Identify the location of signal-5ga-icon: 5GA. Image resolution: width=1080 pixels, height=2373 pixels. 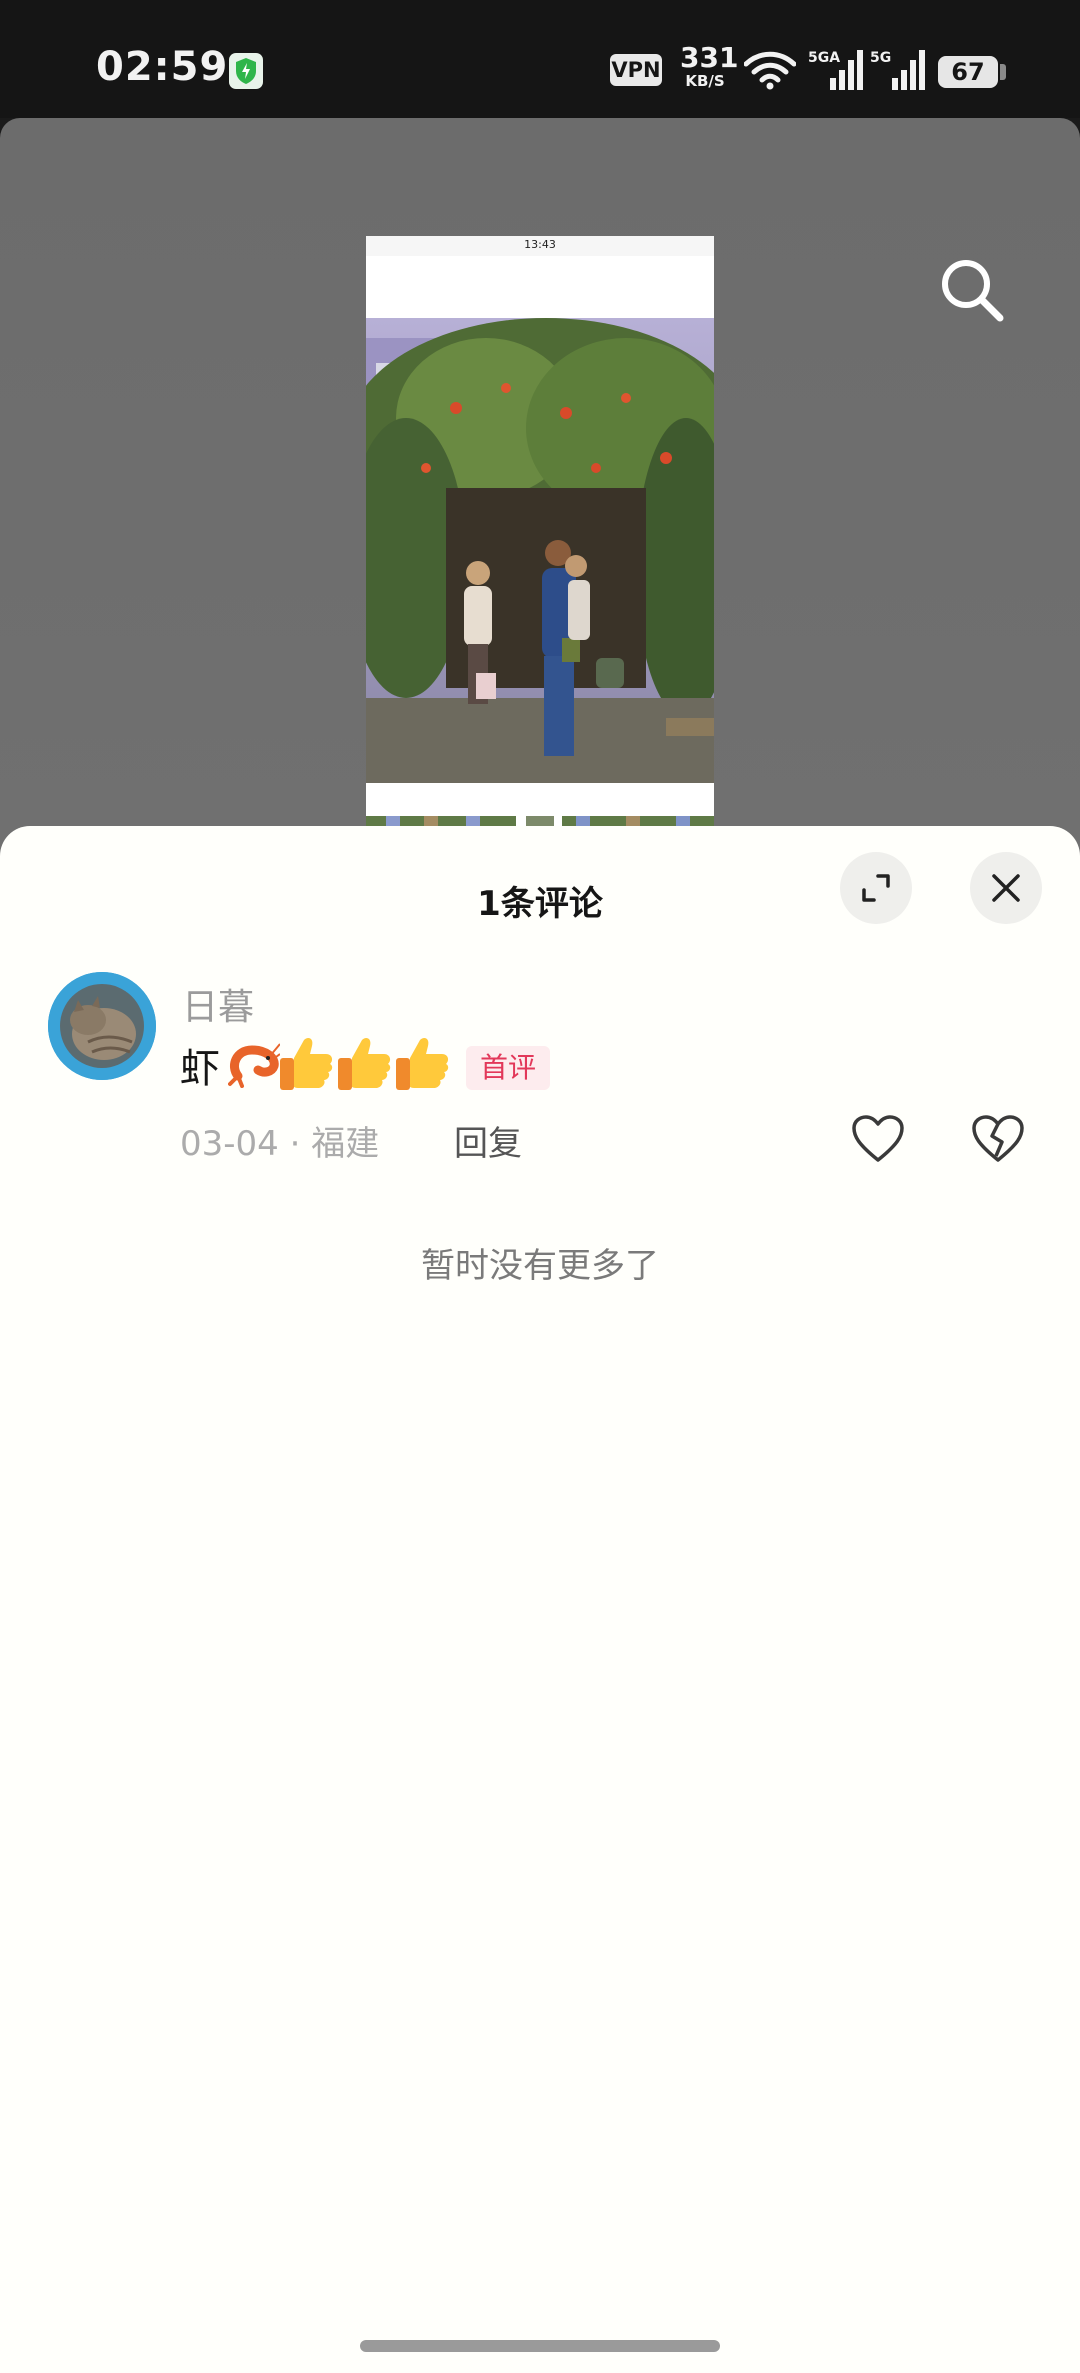
(835, 70).